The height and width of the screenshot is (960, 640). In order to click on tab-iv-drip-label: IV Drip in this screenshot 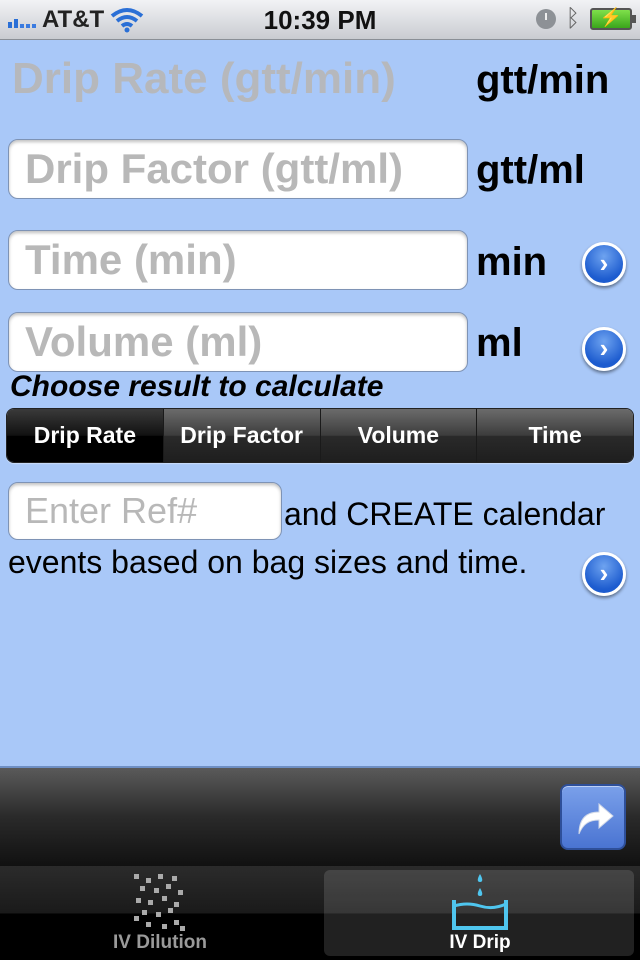, I will do `click(480, 942)`.